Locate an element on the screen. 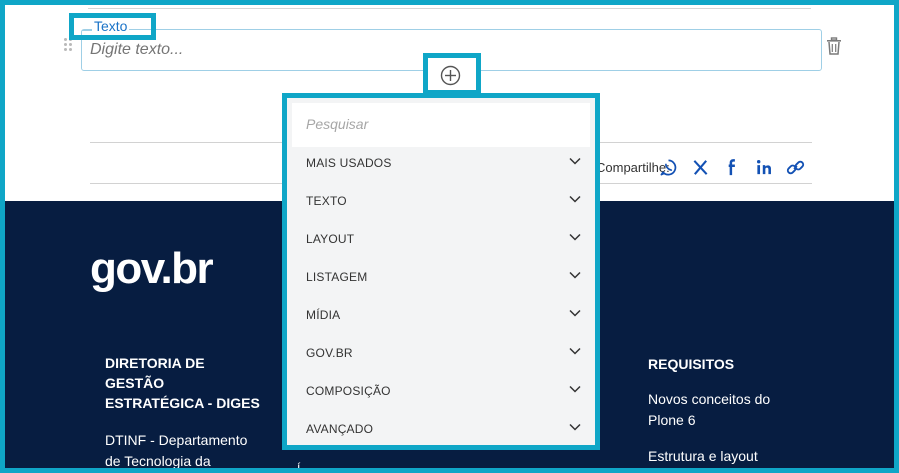  footer-col1-title: DIRETORIA DE GESTÃO ESTRATÉGICA - DIGES is located at coordinates (182, 383).